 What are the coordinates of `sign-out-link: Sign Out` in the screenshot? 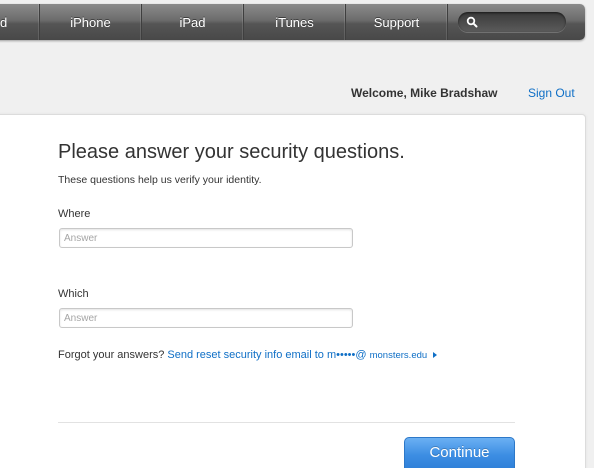 It's located at (551, 93).